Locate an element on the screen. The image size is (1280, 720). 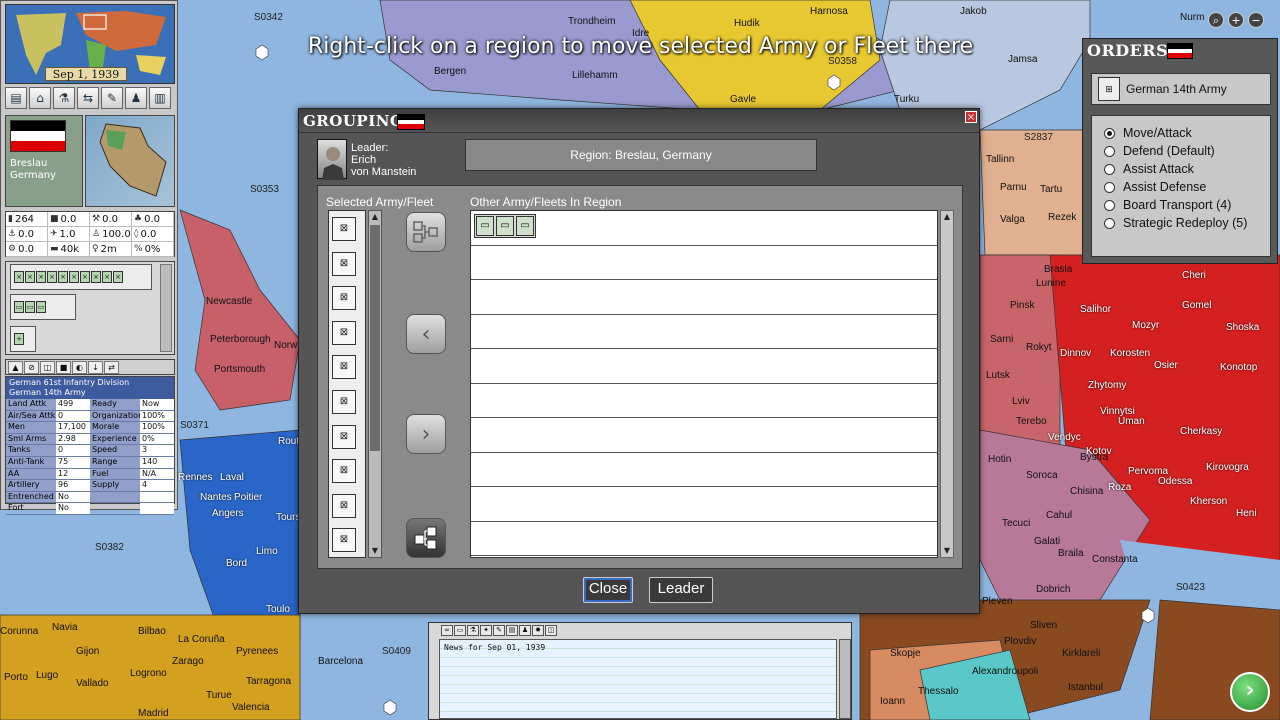
leader-button: Leader is located at coordinates (681, 590).